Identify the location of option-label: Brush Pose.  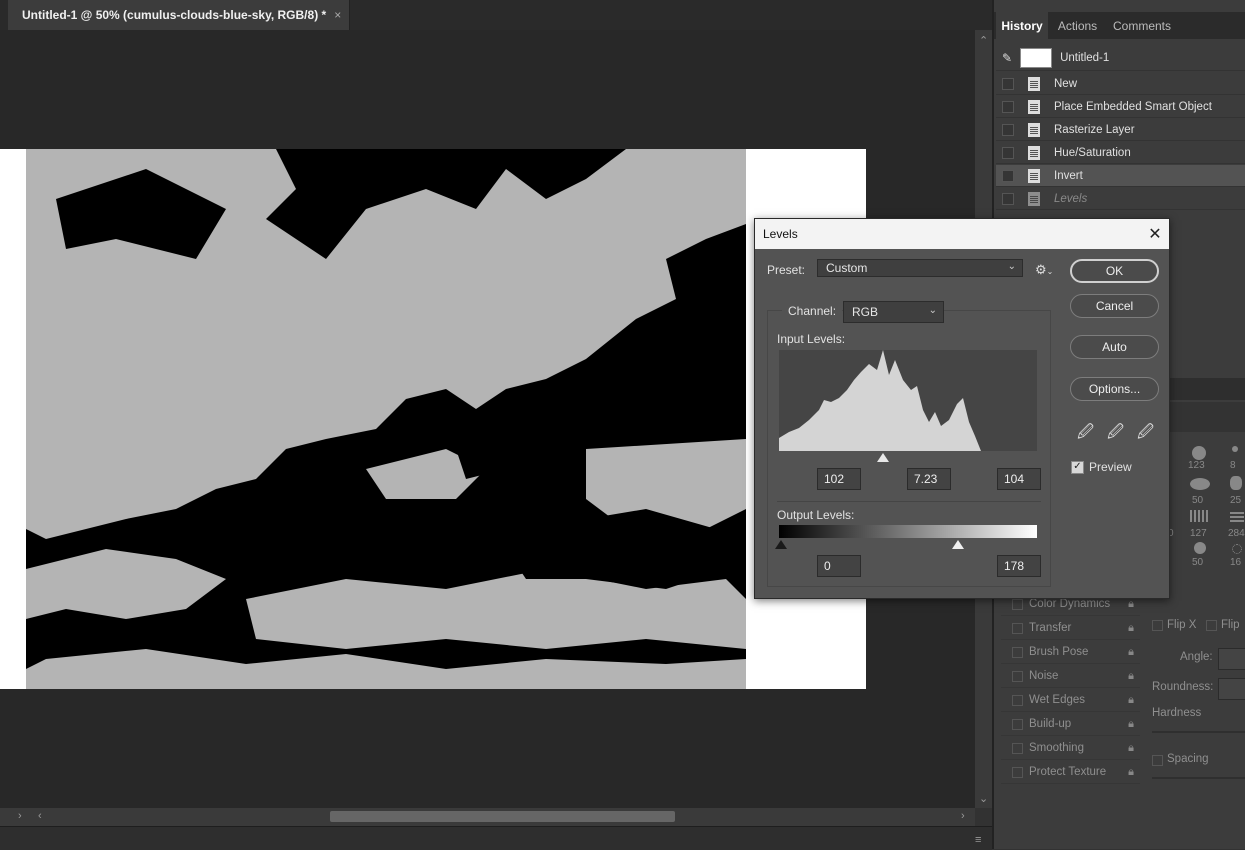
(1059, 652).